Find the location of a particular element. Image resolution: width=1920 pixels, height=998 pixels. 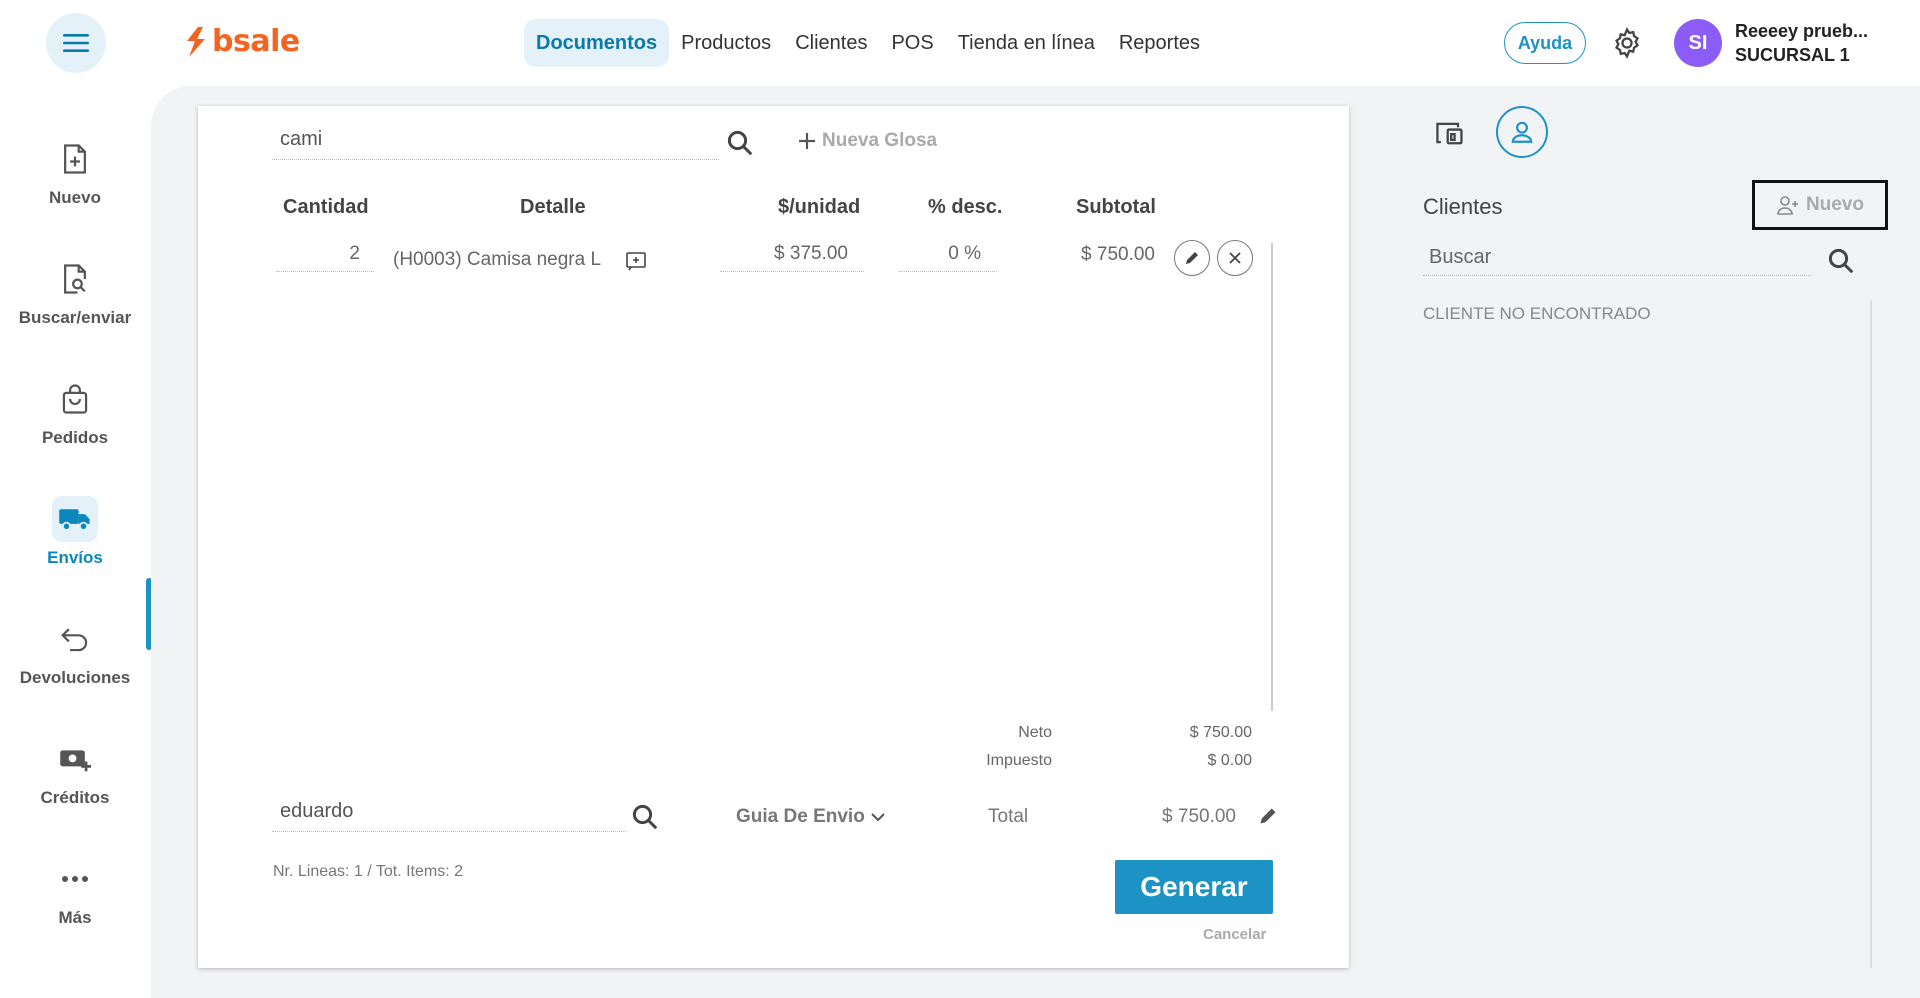

new-client-button: Nuevo is located at coordinates (1820, 205).